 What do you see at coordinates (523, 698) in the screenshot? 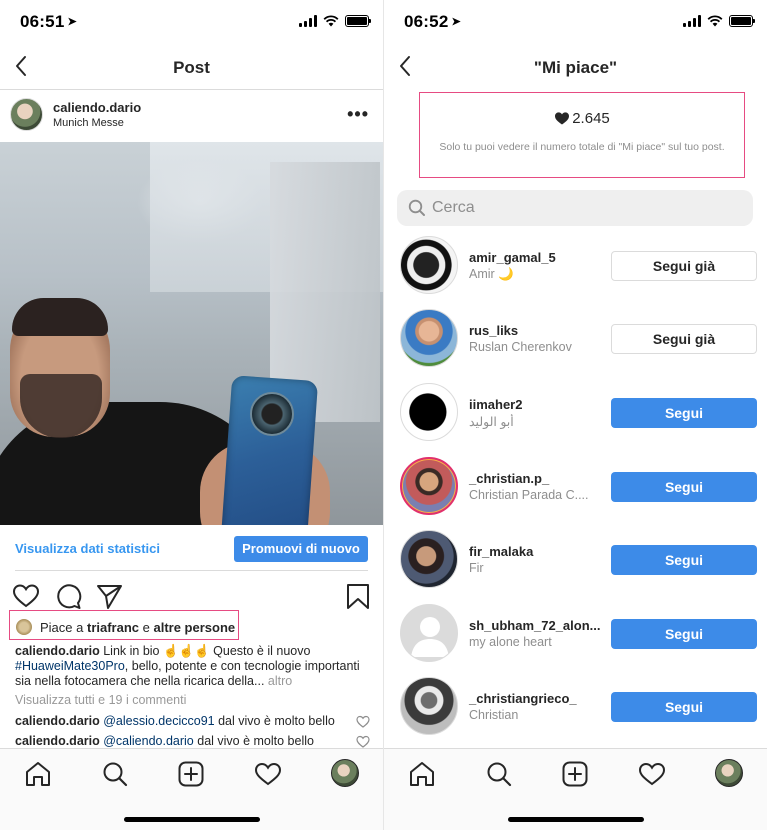
I see `user-handle: _christiangrieco_` at bounding box center [523, 698].